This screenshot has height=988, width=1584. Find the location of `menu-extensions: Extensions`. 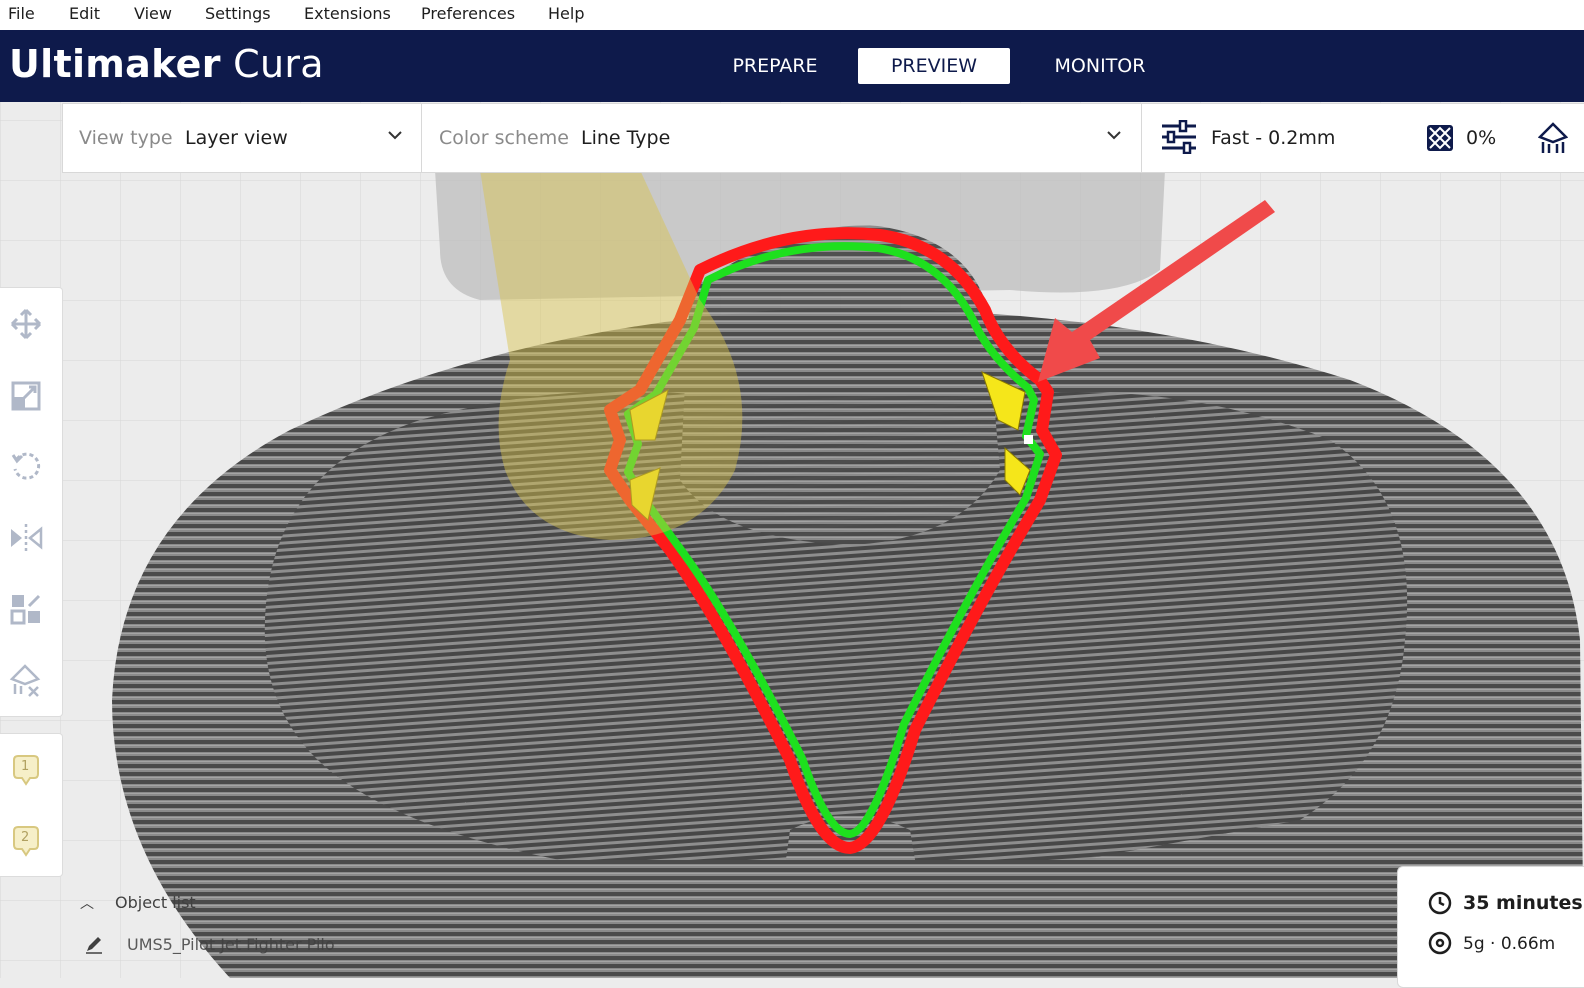

menu-extensions: Extensions is located at coordinates (347, 13).